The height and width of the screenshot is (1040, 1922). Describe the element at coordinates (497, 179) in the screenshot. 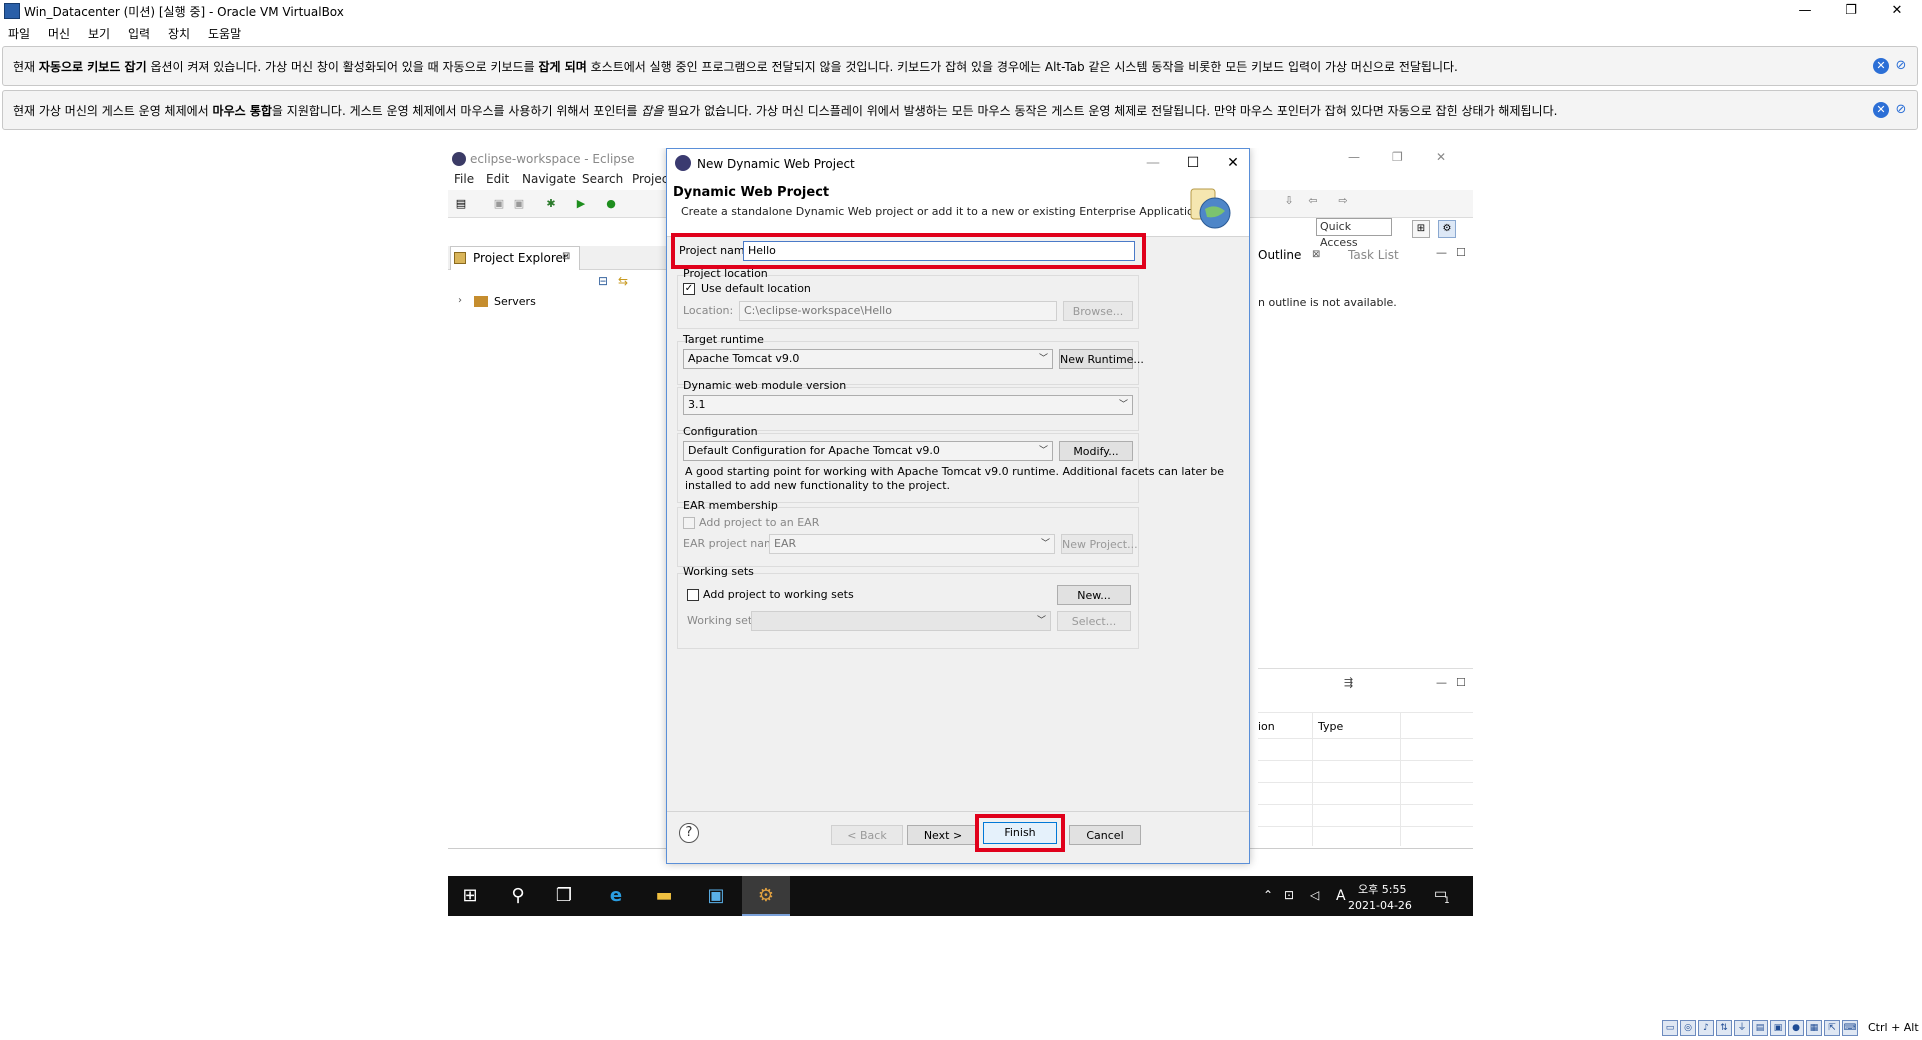

I see `eclipse-menu-edit: Edit` at that location.